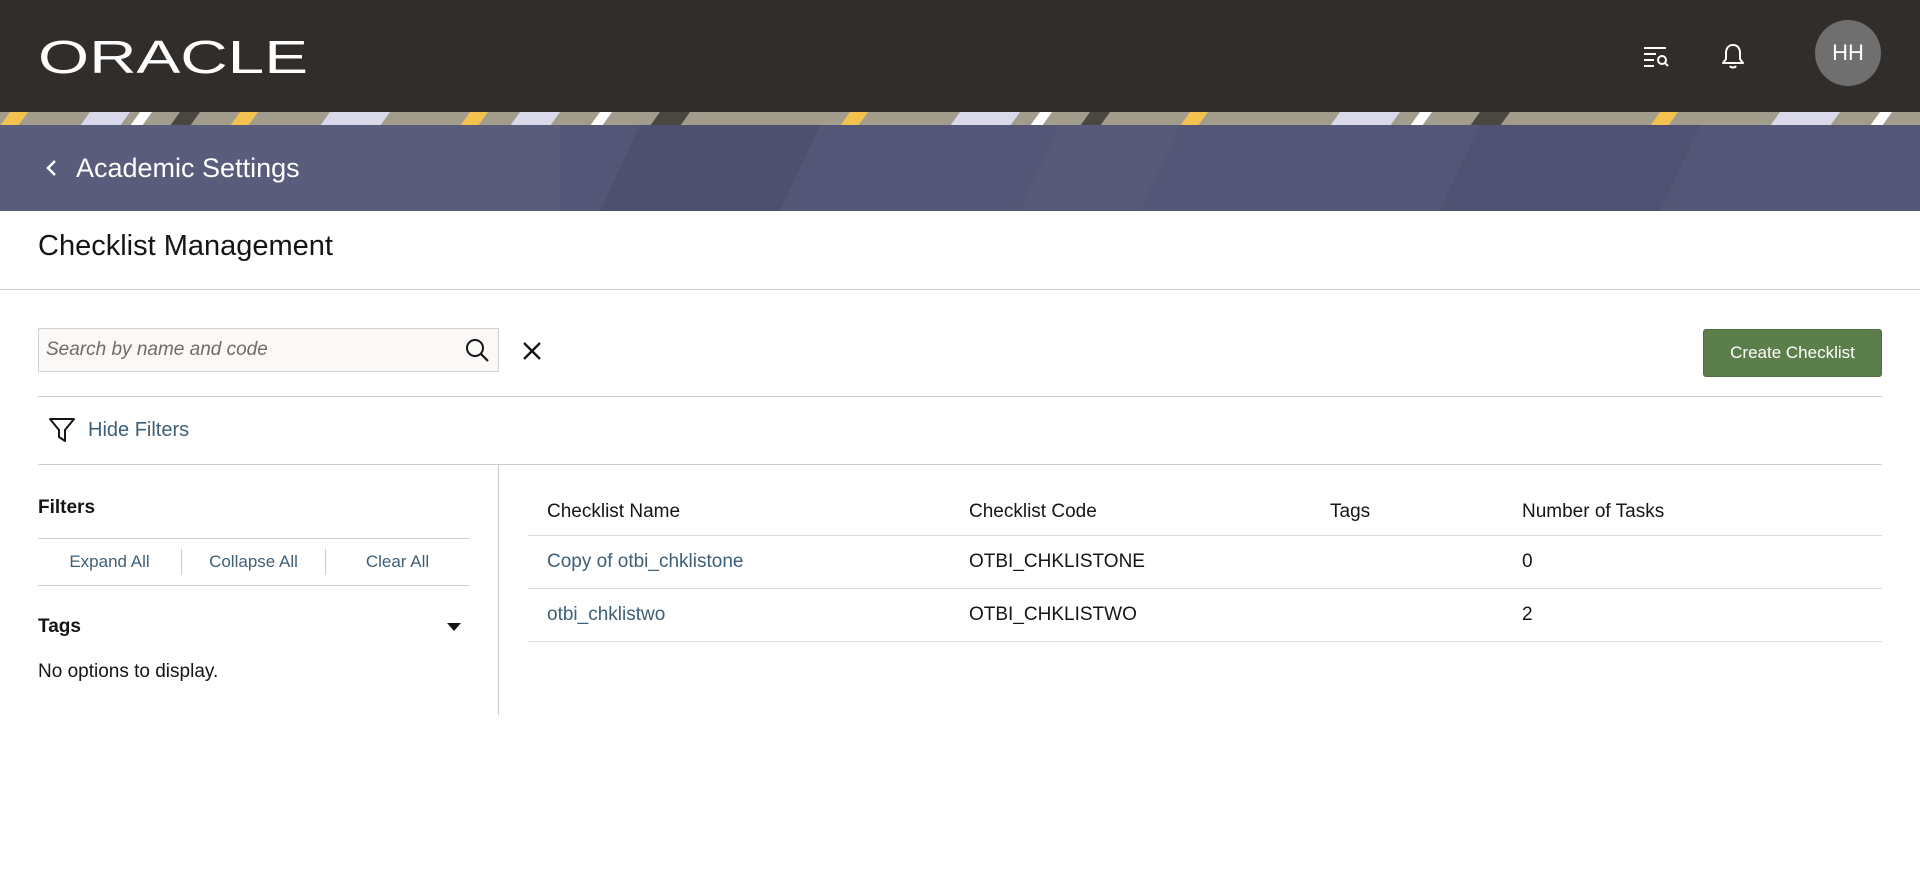 The width and height of the screenshot is (1920, 891). I want to click on search-input, so click(247, 350).